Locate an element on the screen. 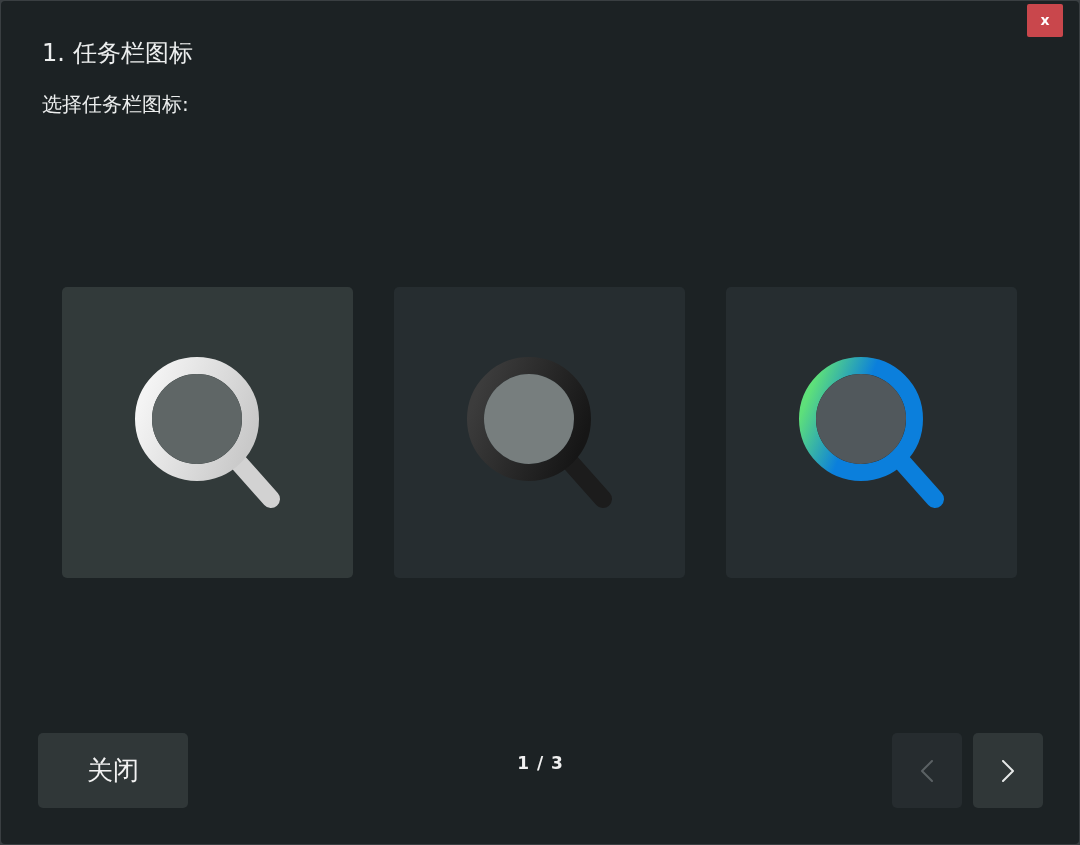 This screenshot has width=1080, height=845. close-dialog-button: 关闭 is located at coordinates (113, 770).